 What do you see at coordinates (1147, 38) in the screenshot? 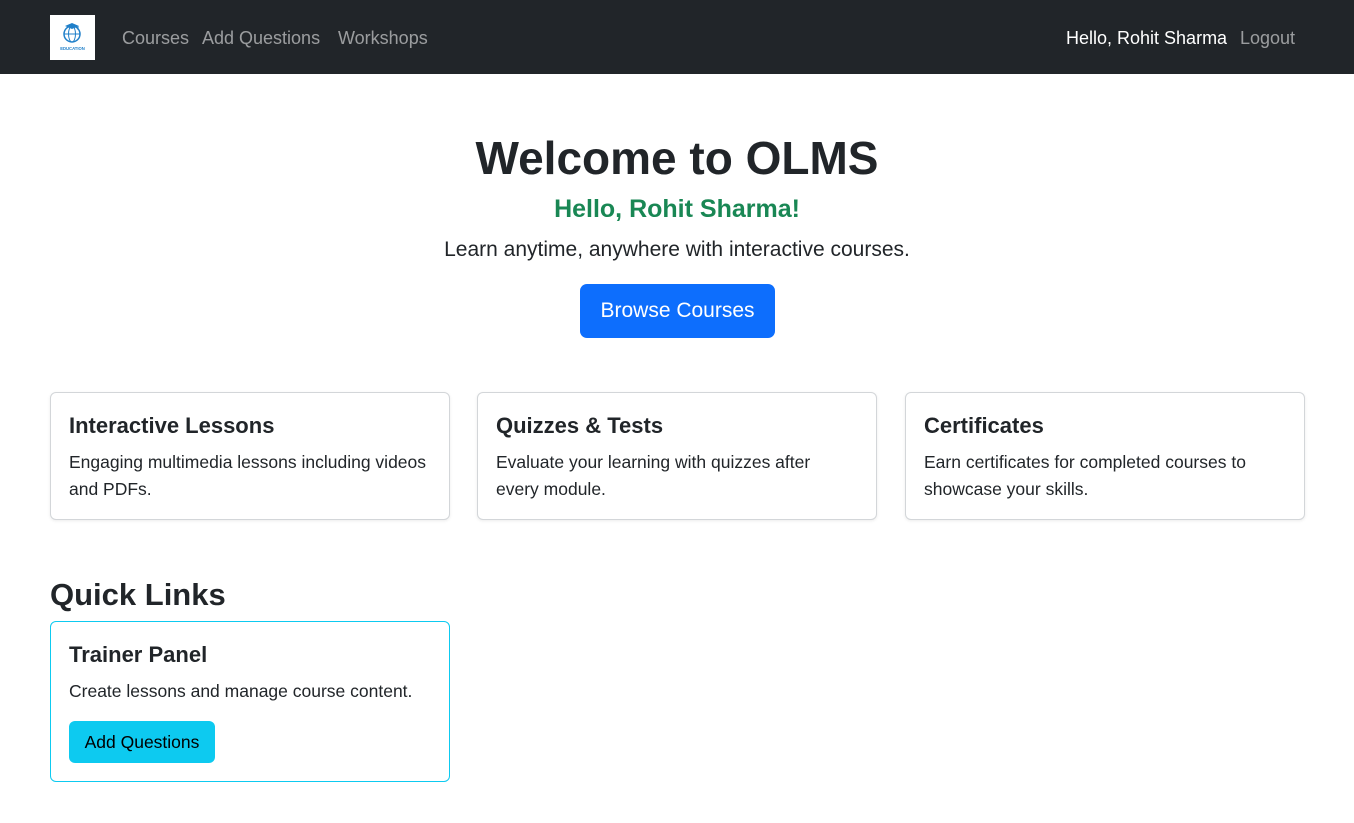
I see `user-greeting: Hello, Rohit Sharma` at bounding box center [1147, 38].